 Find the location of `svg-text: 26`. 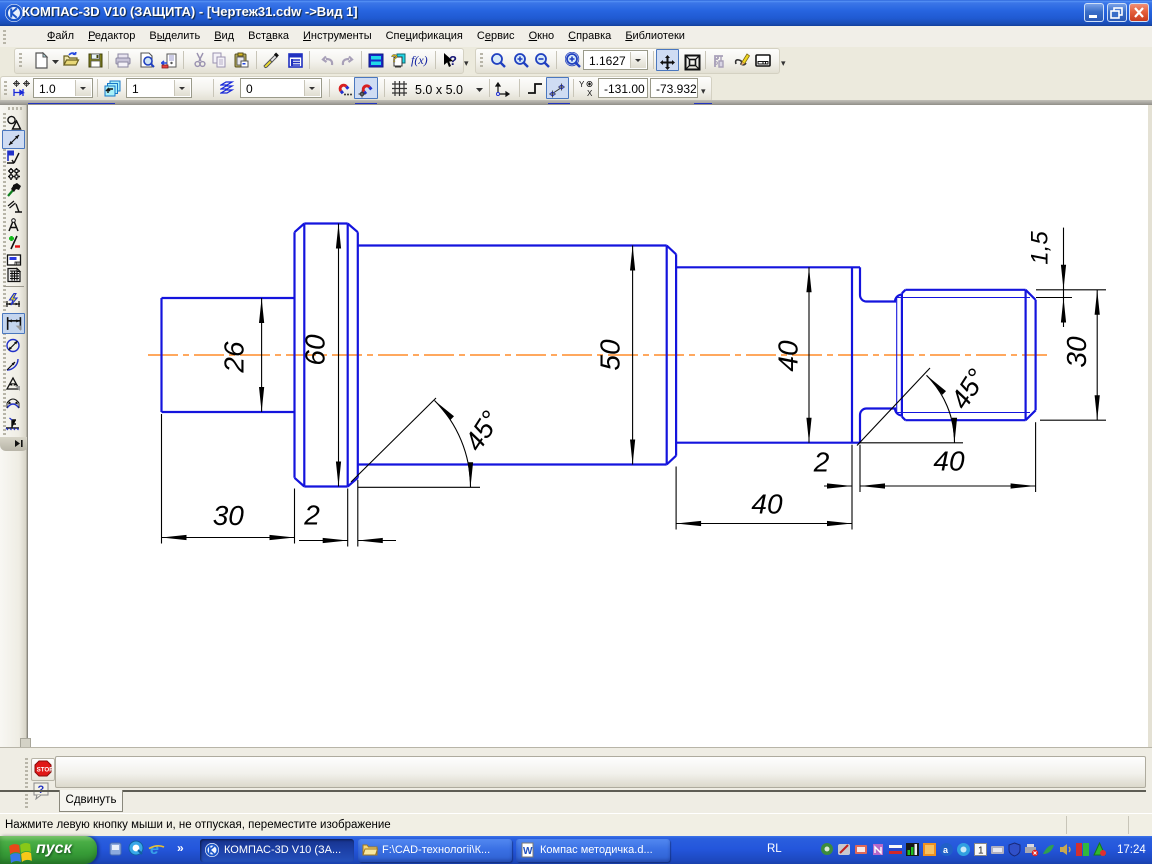

svg-text: 26 is located at coordinates (234, 357).